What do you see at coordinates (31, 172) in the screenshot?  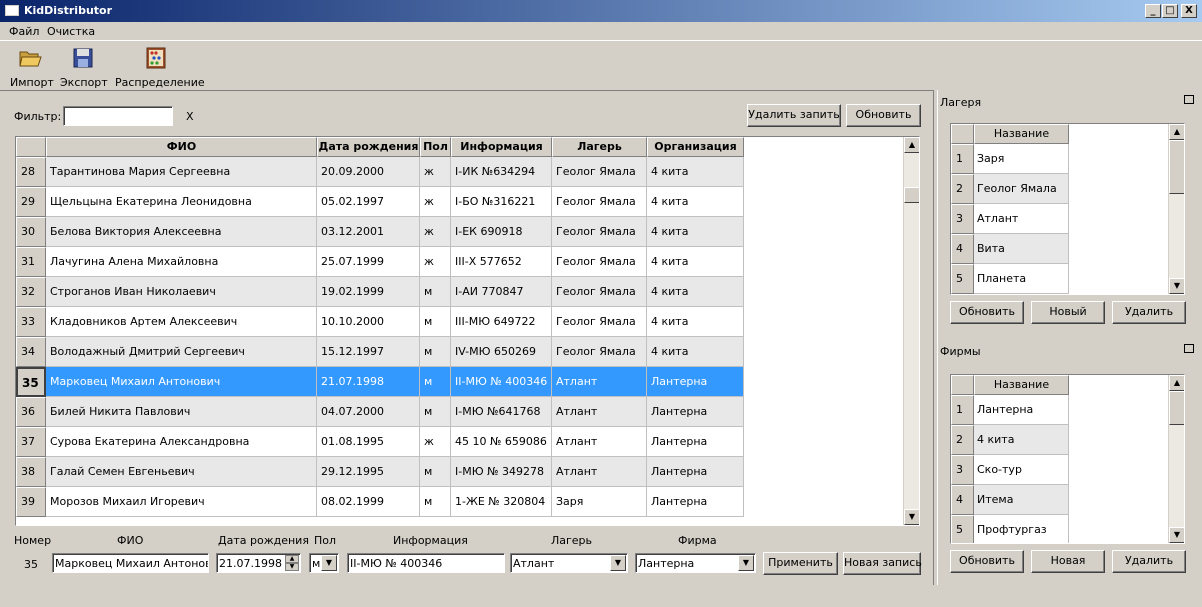 I see `row-number: 28` at bounding box center [31, 172].